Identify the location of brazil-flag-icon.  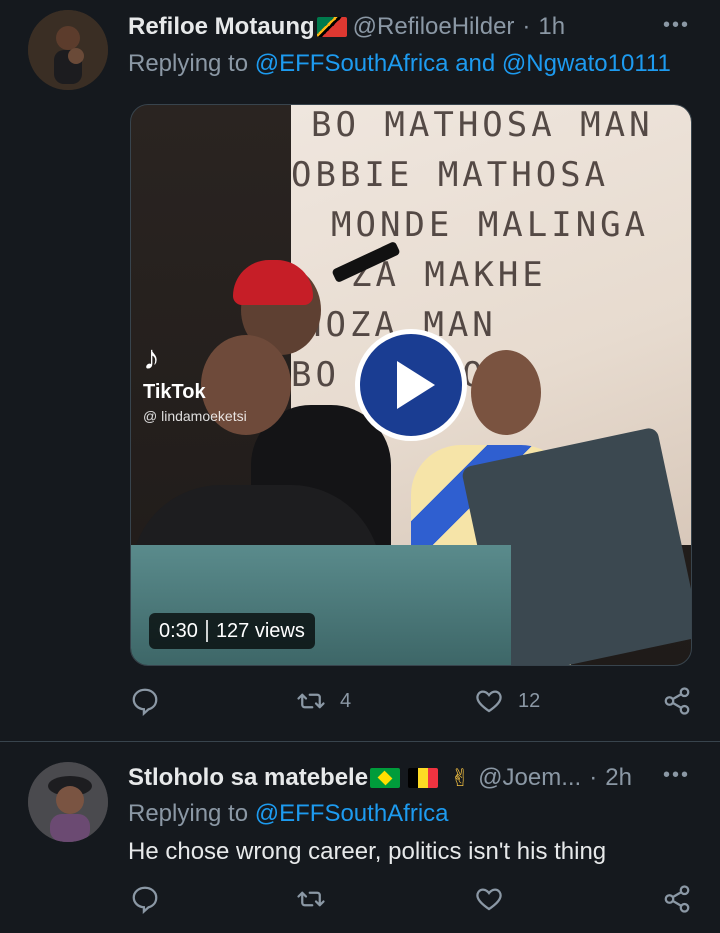
(385, 778).